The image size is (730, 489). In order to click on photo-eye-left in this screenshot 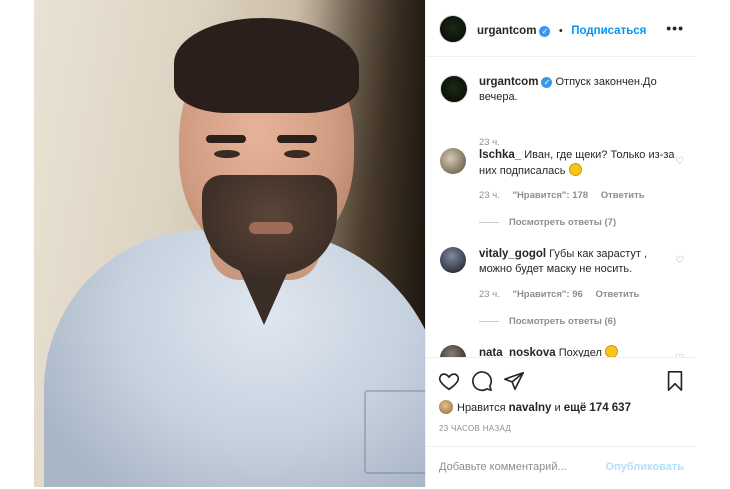, I will do `click(227, 154)`.